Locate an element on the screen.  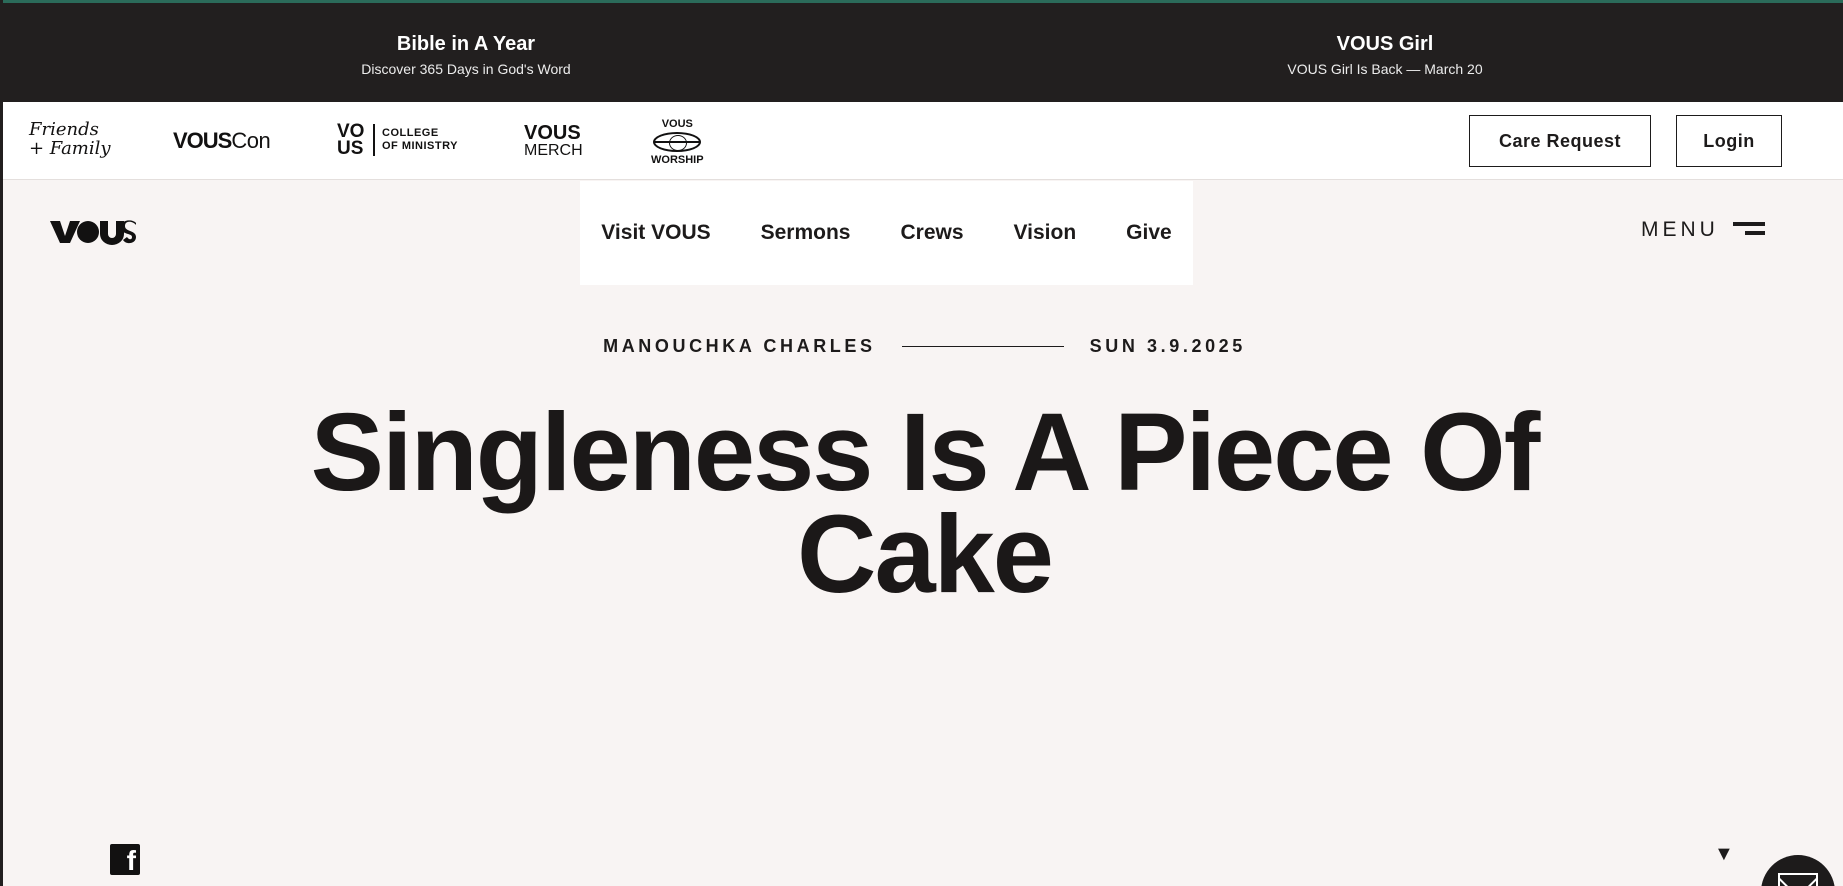
promo-title: VOUS Girl is located at coordinates (1385, 44).